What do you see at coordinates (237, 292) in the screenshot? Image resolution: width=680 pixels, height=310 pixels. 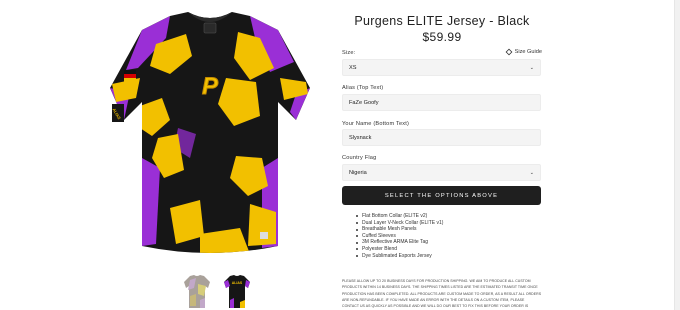 I see `thumbnail-front: ALIAS` at bounding box center [237, 292].